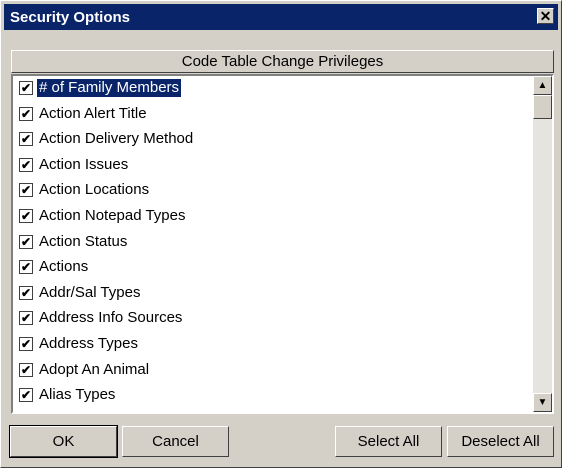 This screenshot has height=468, width=562. What do you see at coordinates (542, 244) in the screenshot?
I see `vertical-scrollbar: ▲ ▼` at bounding box center [542, 244].